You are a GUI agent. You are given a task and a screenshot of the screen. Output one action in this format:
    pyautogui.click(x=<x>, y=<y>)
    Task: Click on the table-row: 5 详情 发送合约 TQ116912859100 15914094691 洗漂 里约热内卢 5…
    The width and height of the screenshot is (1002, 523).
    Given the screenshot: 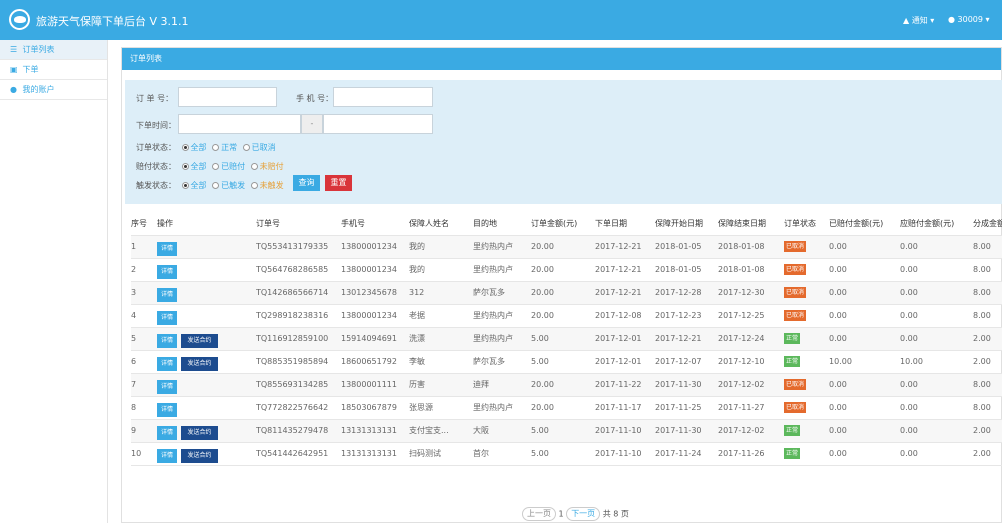 What is the action you would take?
    pyautogui.click(x=566, y=338)
    